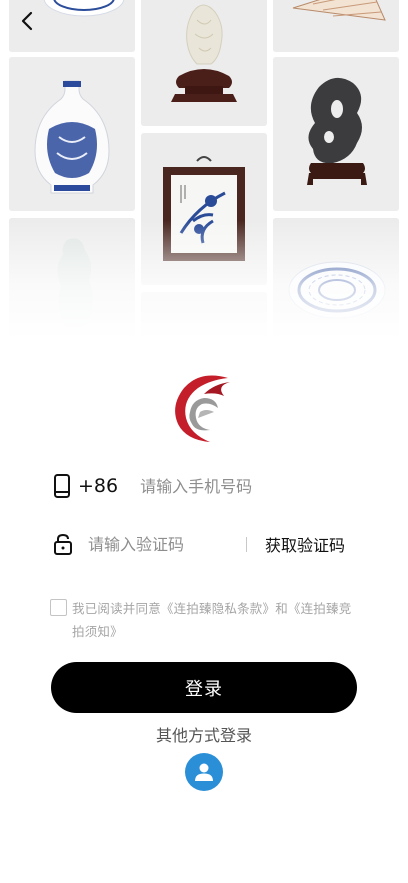  Describe the element at coordinates (204, 209) in the screenshot. I see `gallery-item-porcelain-plaque` at that location.